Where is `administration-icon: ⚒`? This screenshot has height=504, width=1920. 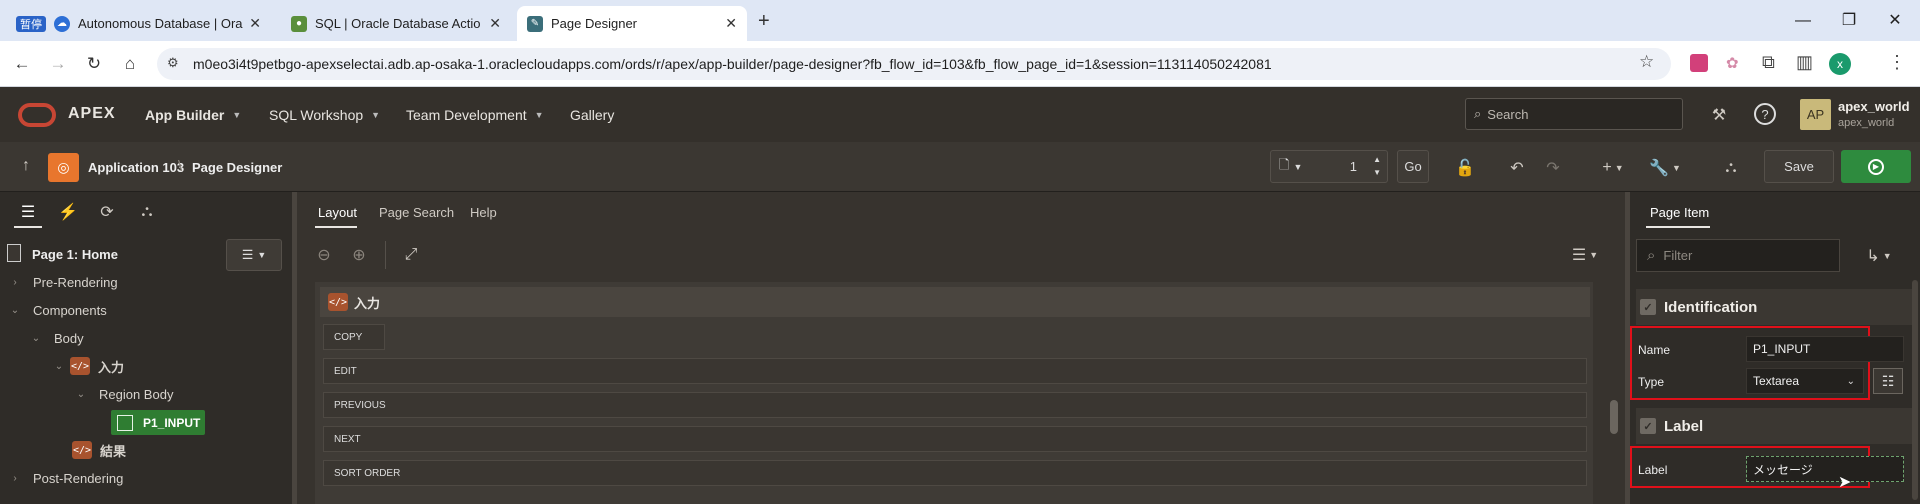
administration-icon: ⚒ is located at coordinates (1719, 115).